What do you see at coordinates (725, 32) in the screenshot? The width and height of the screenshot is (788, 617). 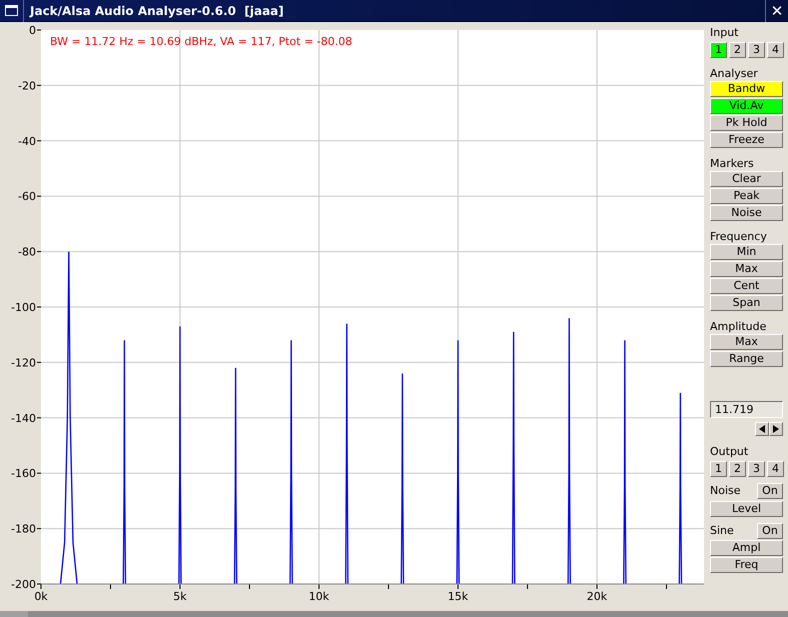 I see `section-label: Input` at bounding box center [725, 32].